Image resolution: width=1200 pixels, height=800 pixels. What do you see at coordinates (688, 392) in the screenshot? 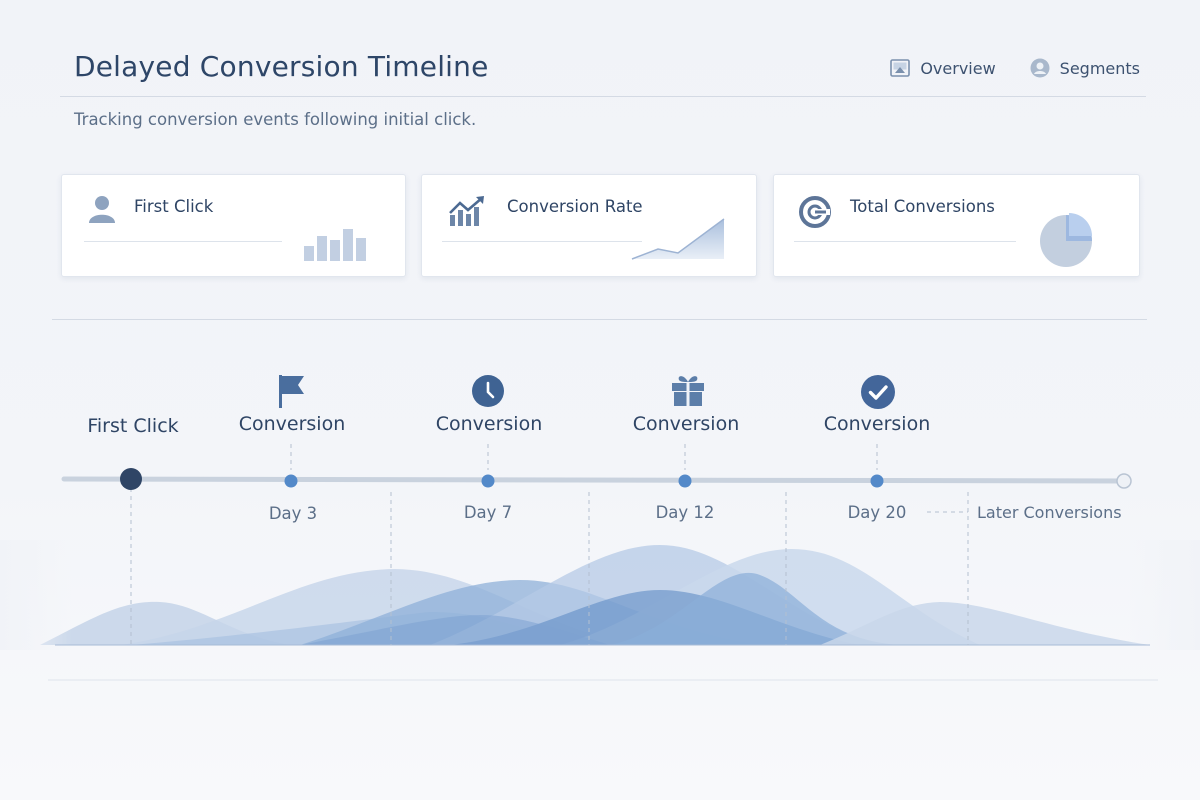
I see `gift-icon` at bounding box center [688, 392].